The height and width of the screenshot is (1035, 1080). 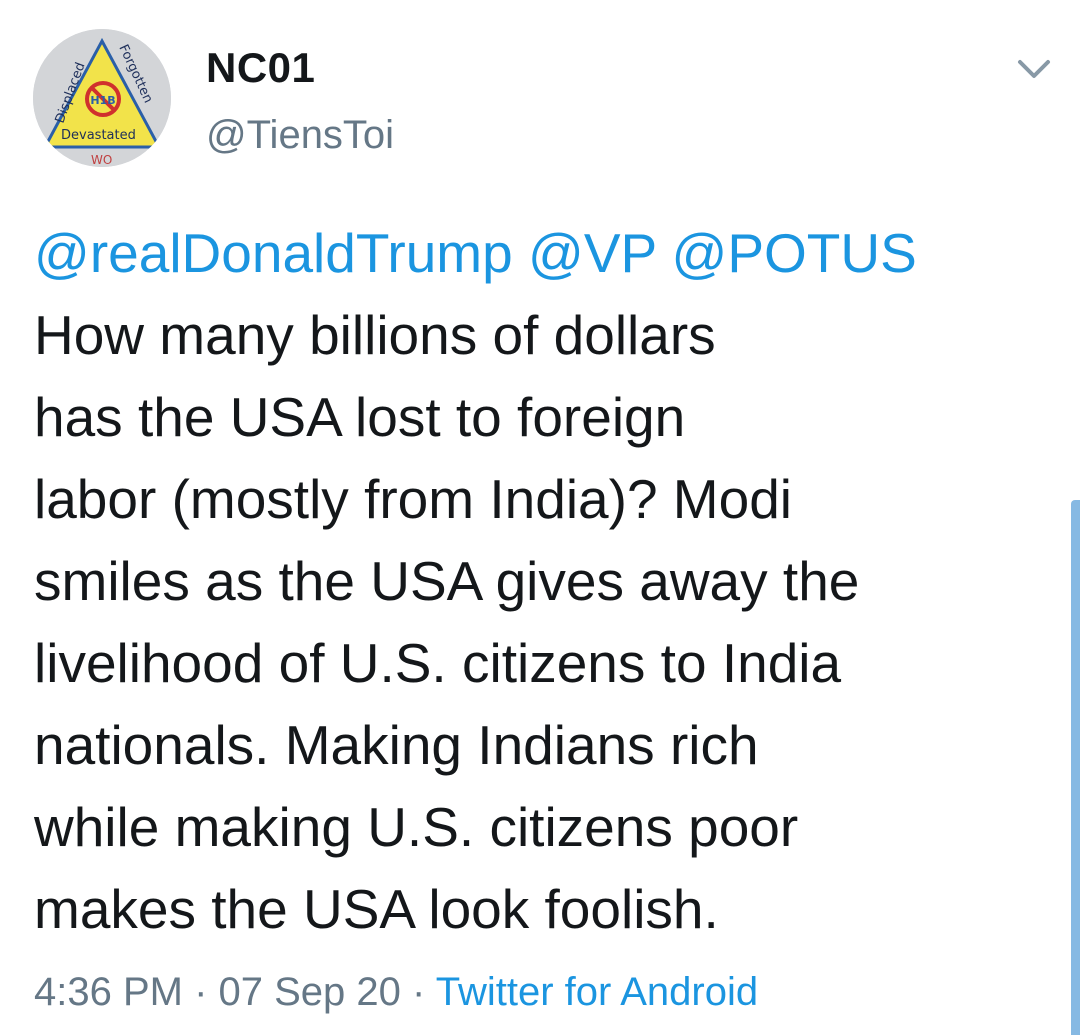 What do you see at coordinates (273, 253) in the screenshot?
I see `mention-realdonaldtrump: @realDonaldTrump` at bounding box center [273, 253].